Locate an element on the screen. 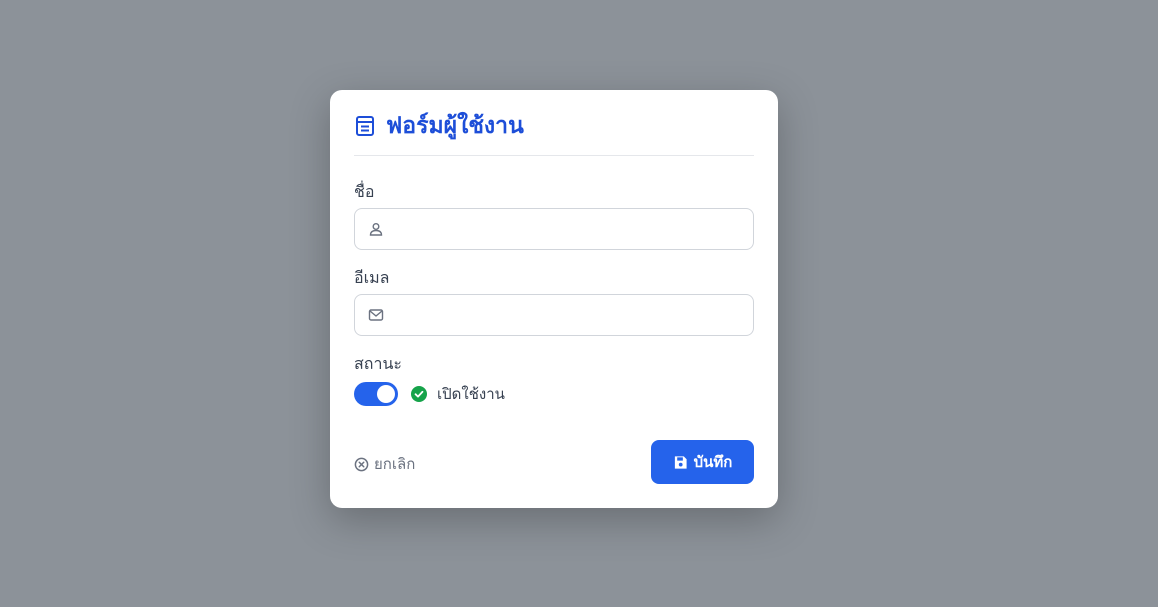  email-input is located at coordinates (573, 315).